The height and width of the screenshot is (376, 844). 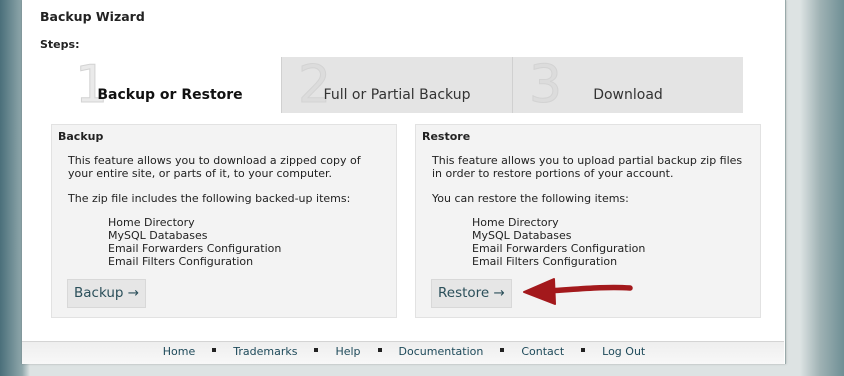 I want to click on red-arrow-icon, so click(x=578, y=291).